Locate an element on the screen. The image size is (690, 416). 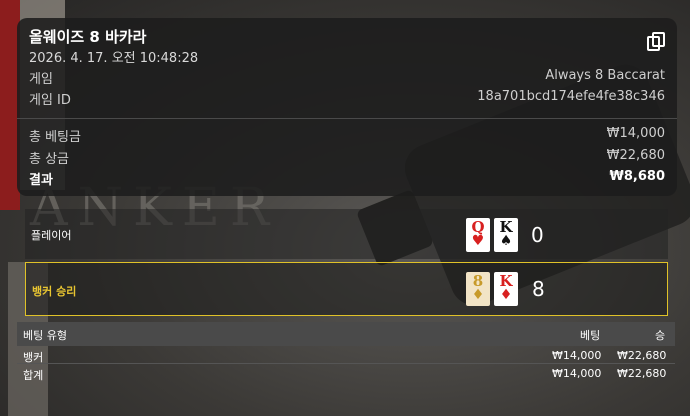
playing-card: 8 ♦ is located at coordinates (478, 289).